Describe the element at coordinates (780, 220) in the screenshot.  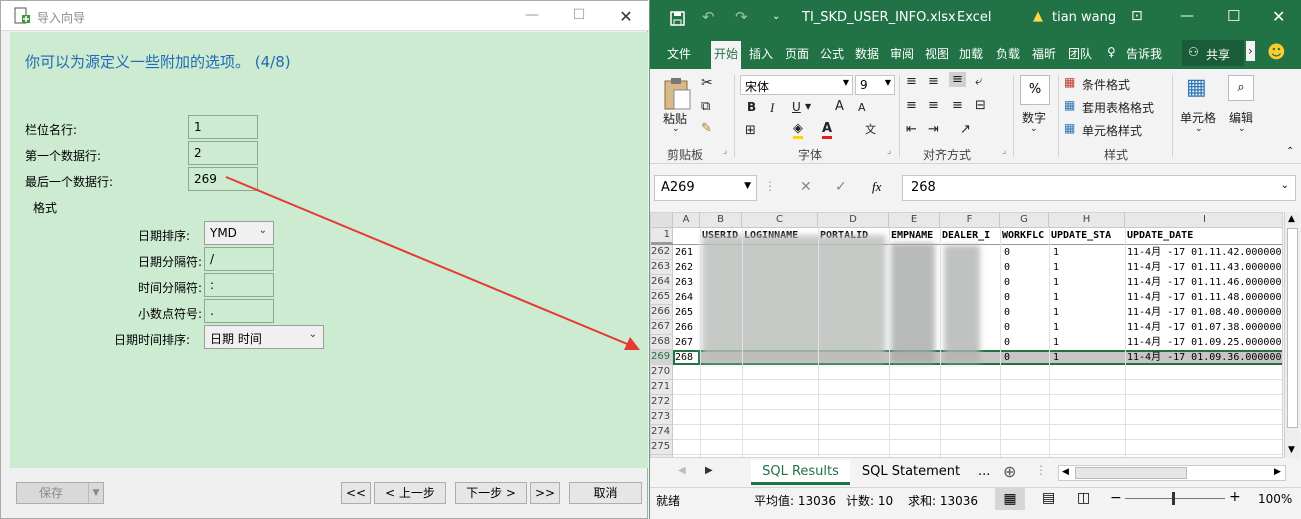
I see `column-header-c: C` at that location.